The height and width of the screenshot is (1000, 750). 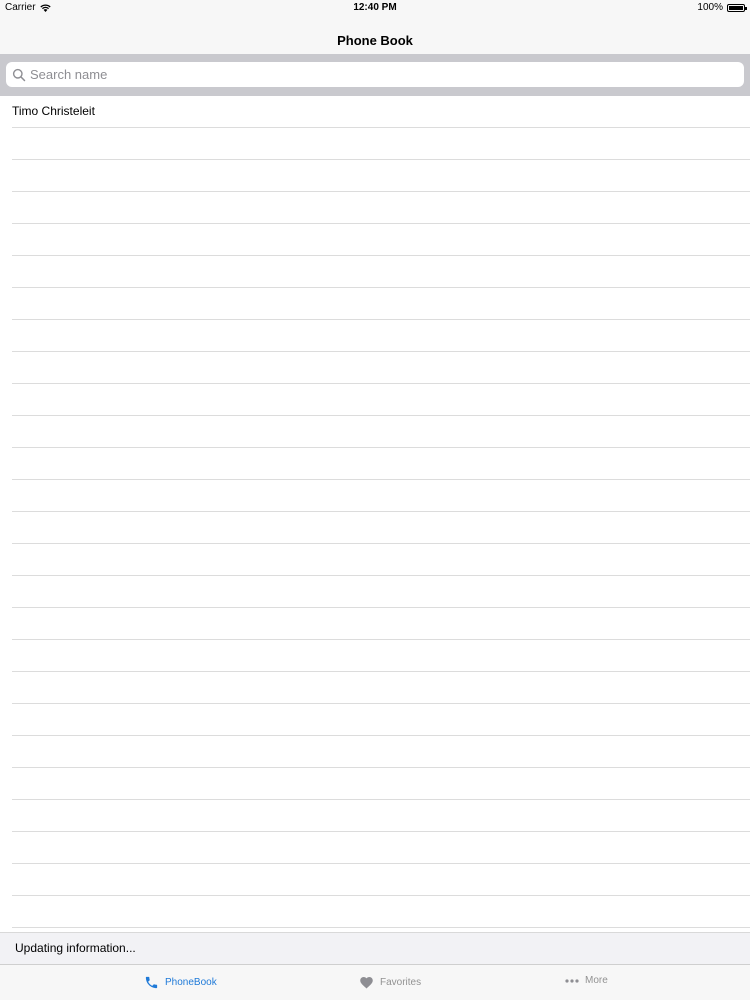 What do you see at coordinates (572, 980) in the screenshot?
I see `more-dots-icon` at bounding box center [572, 980].